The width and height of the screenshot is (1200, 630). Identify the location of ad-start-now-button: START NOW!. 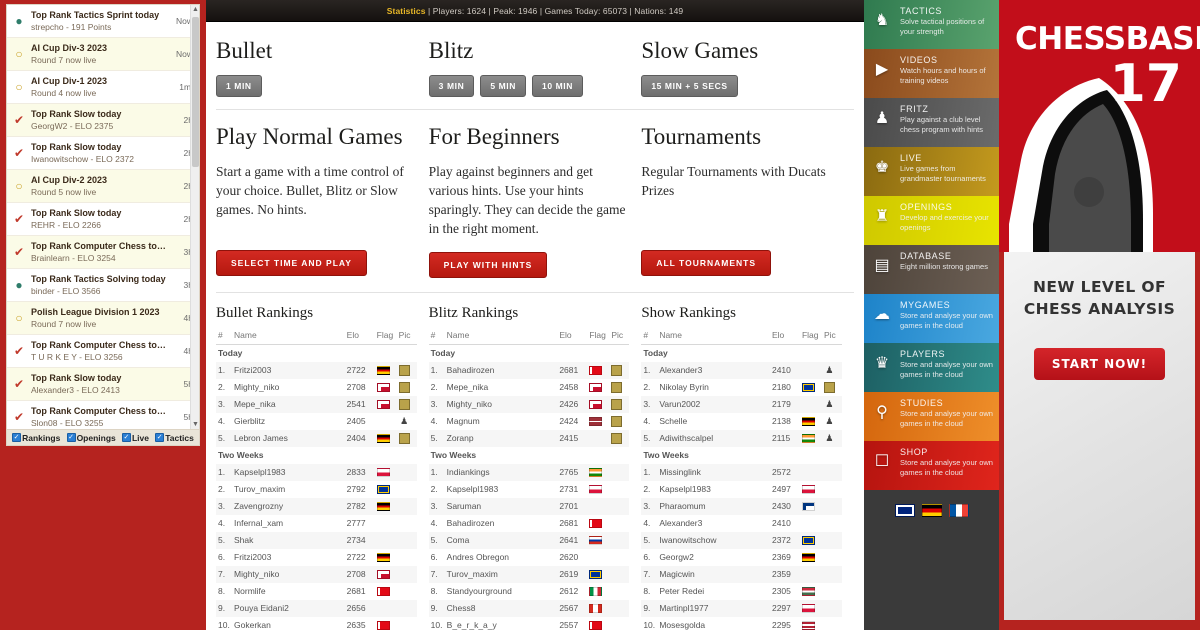
(1099, 364).